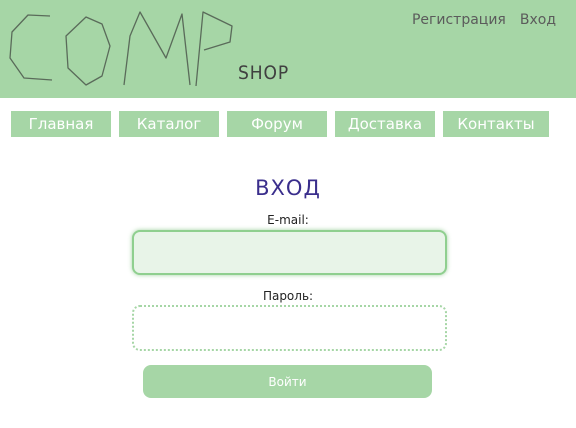 The width and height of the screenshot is (576, 428). What do you see at coordinates (538, 20) in the screenshot?
I see `login-link: Вход` at bounding box center [538, 20].